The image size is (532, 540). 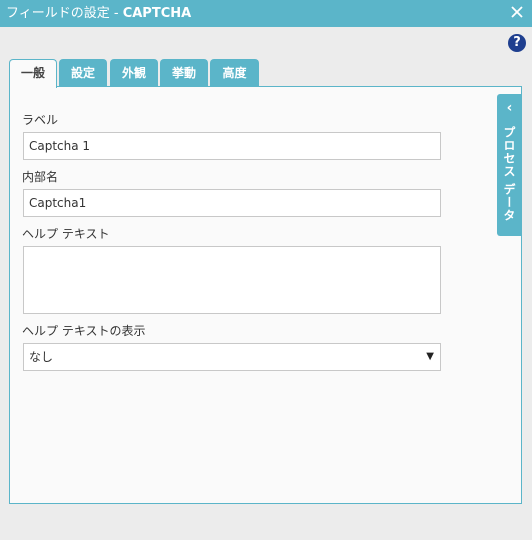 I want to click on tab-behavior: 挙動, so click(x=184, y=72).